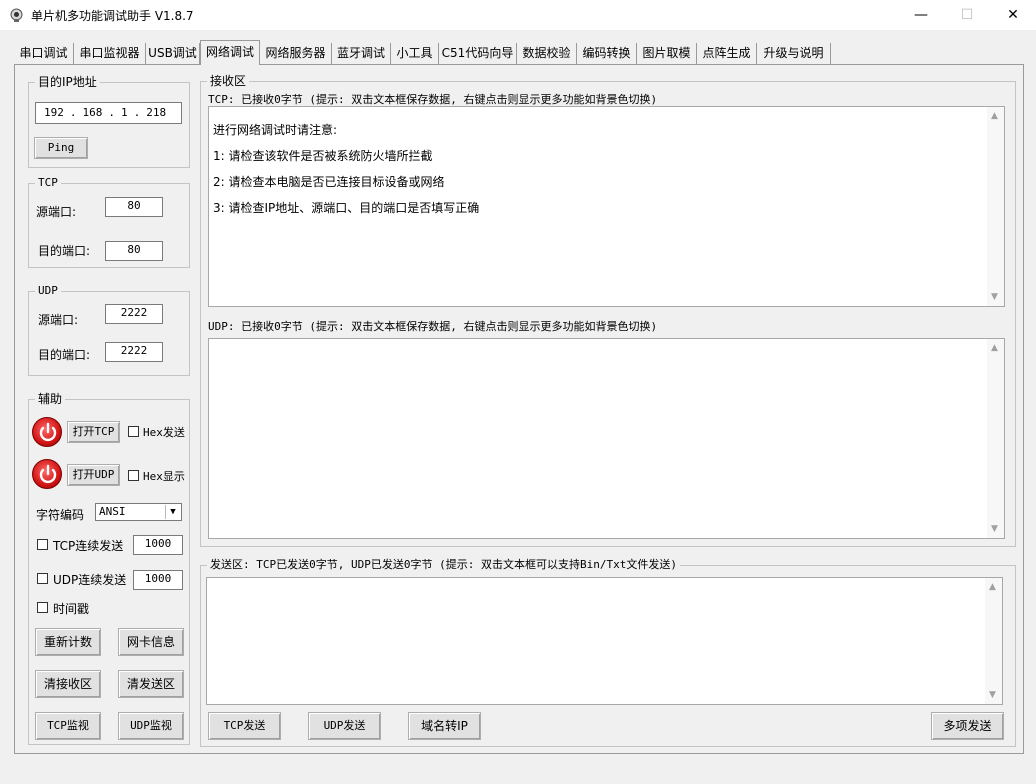 This screenshot has height=784, width=1036. What do you see at coordinates (134, 352) in the screenshot?
I see `udp-dst-port-input: 2222` at bounding box center [134, 352].